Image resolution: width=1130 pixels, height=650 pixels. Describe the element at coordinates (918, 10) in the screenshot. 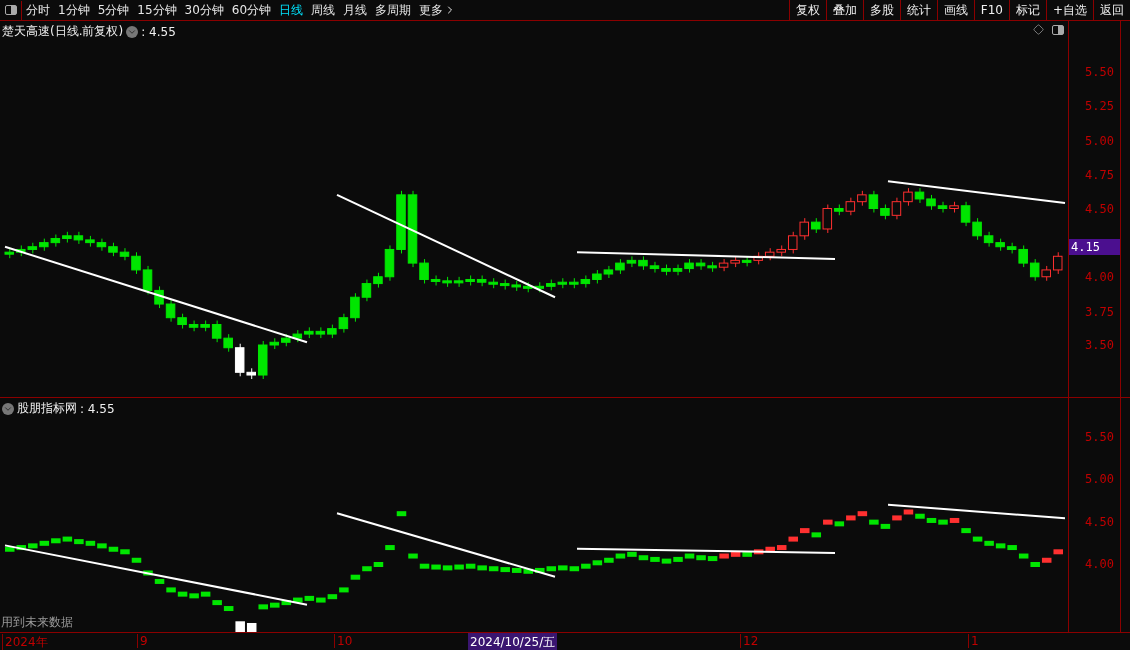

I see `toolbar-button: 统计` at that location.